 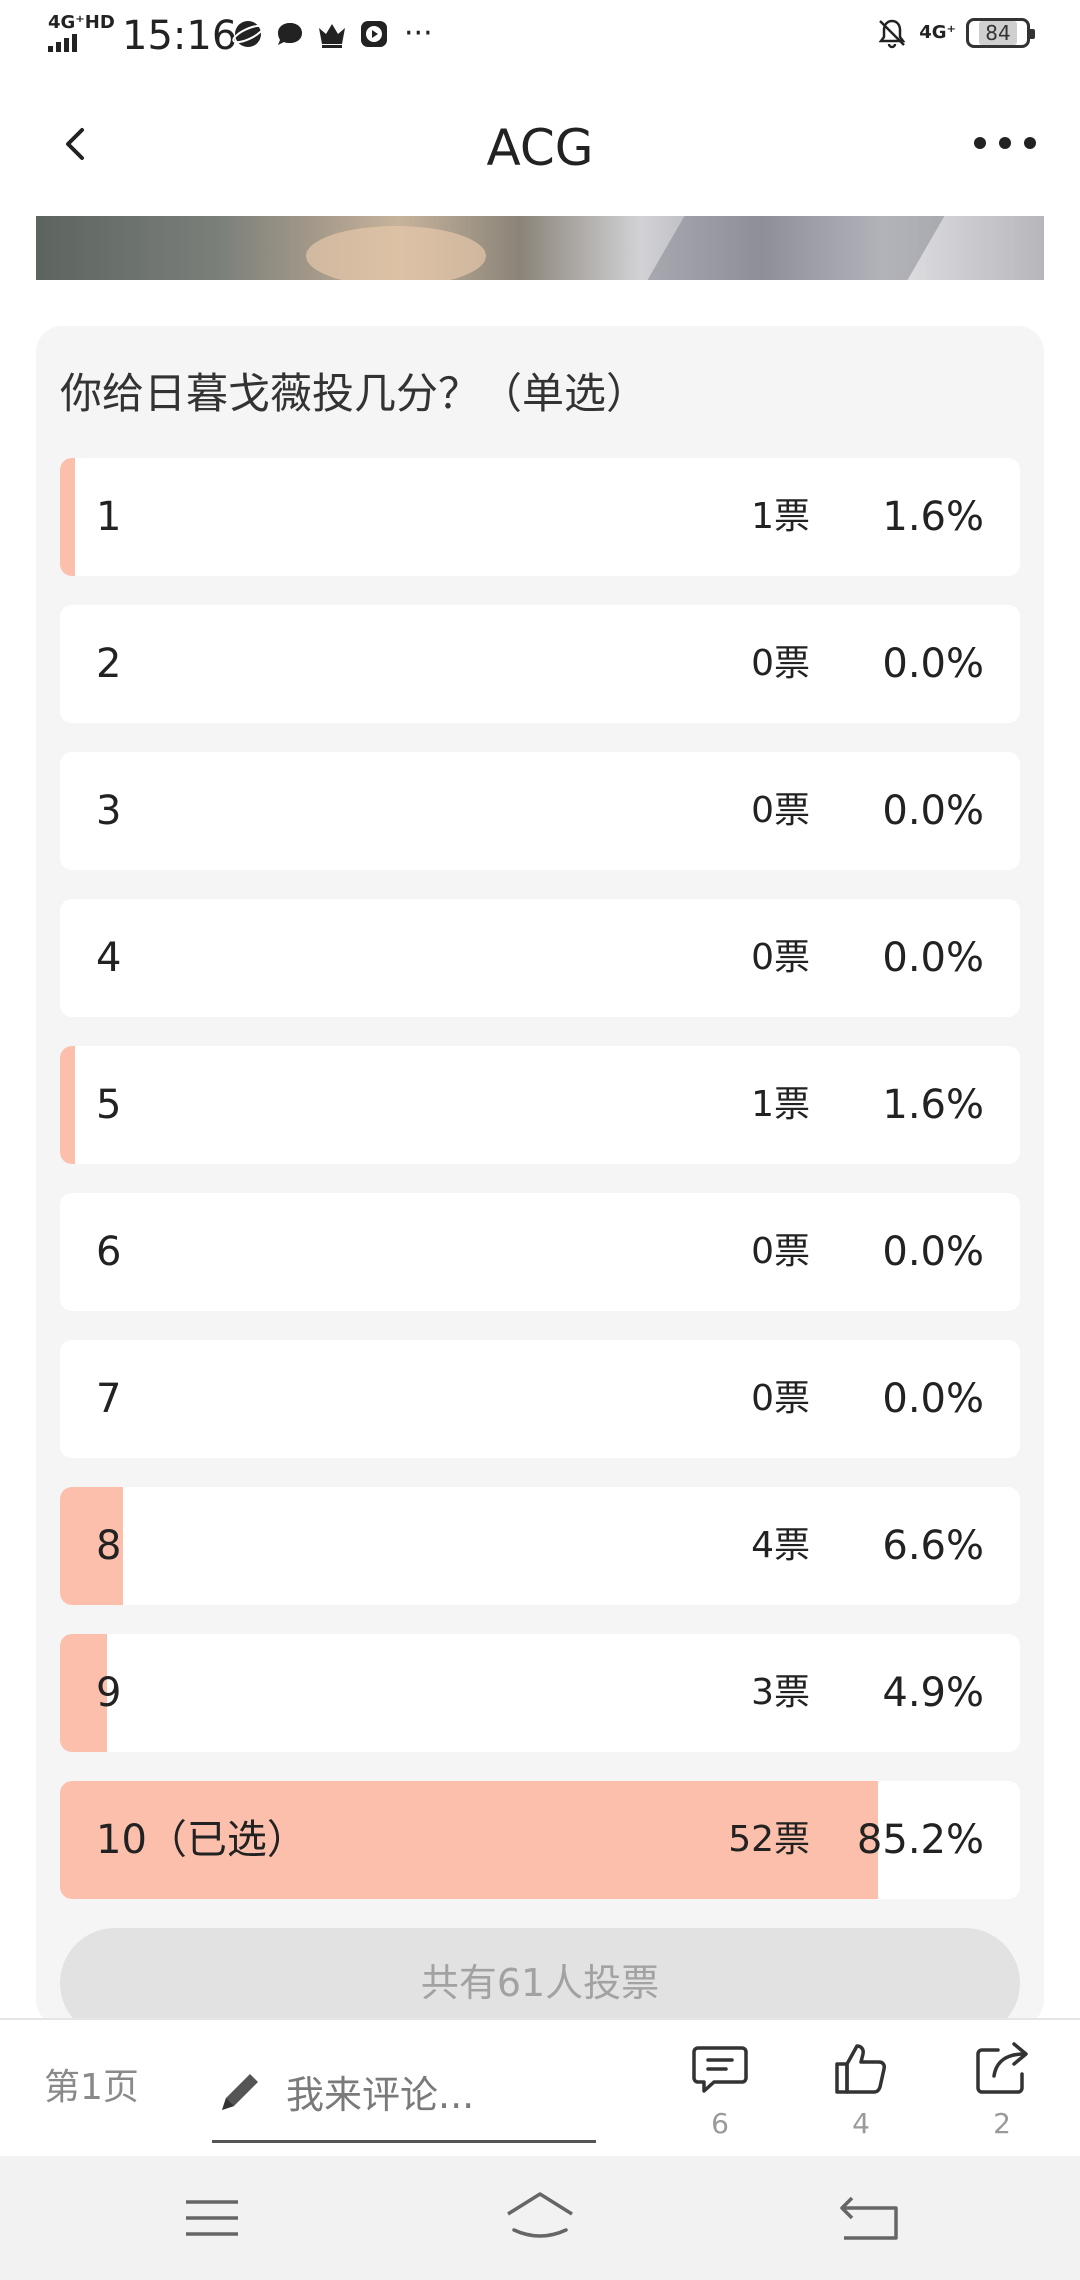 I want to click on poll-option-label: 1, so click(x=109, y=517).